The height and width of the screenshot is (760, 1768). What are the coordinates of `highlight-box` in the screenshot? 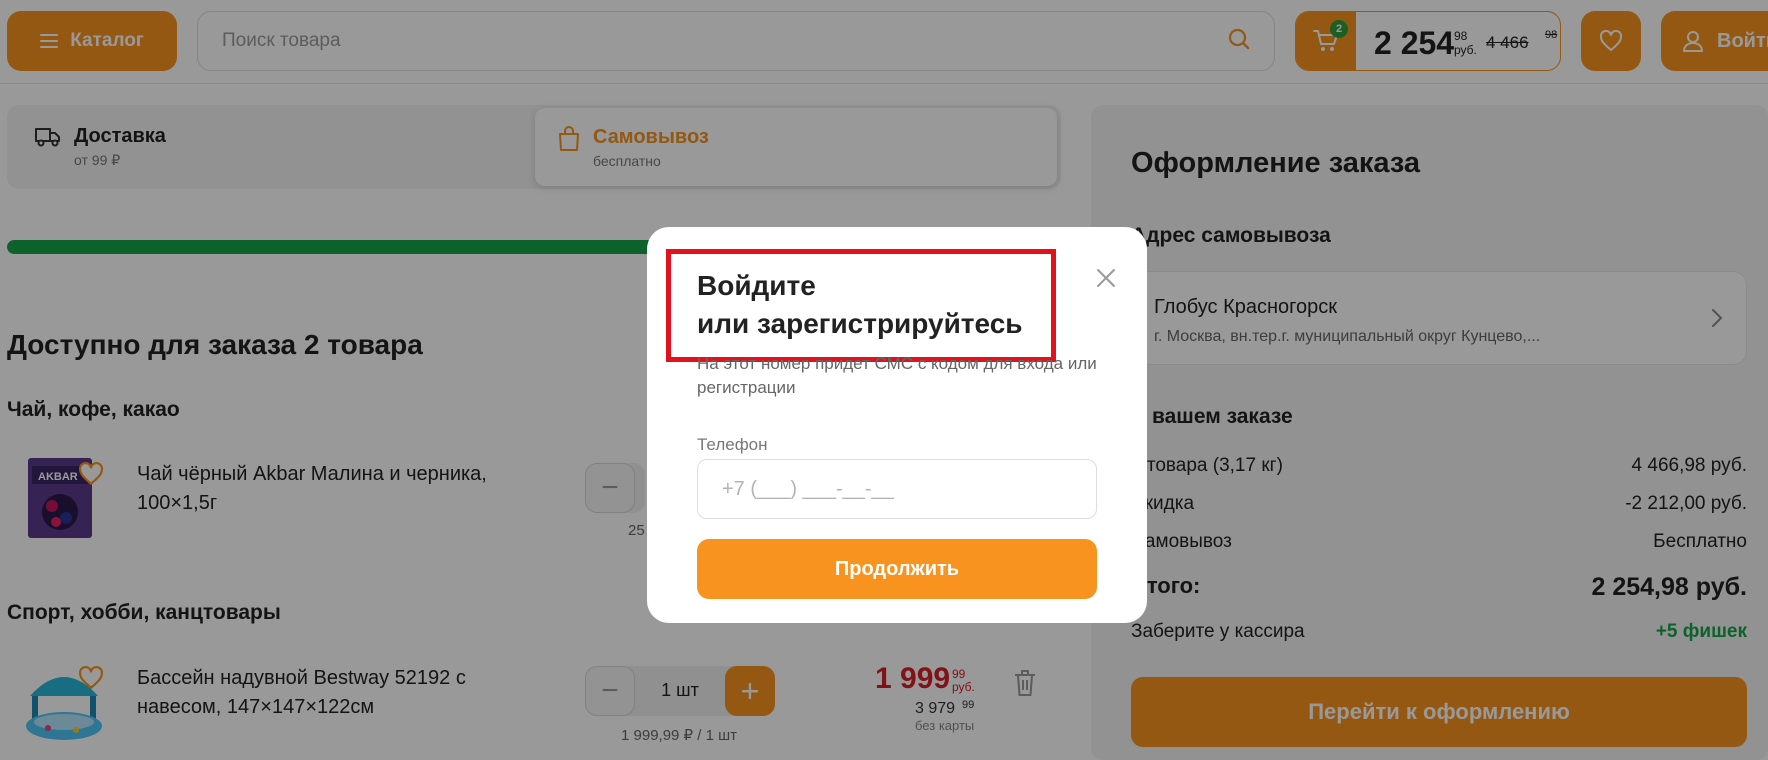 It's located at (861, 305).